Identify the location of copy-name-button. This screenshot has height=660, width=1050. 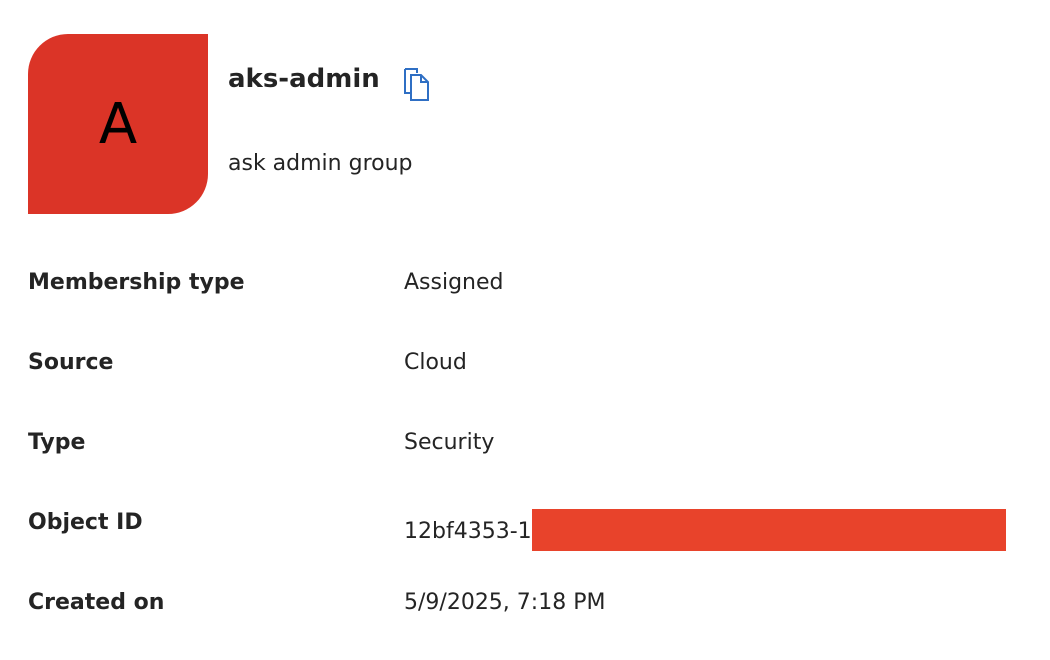
(416, 84).